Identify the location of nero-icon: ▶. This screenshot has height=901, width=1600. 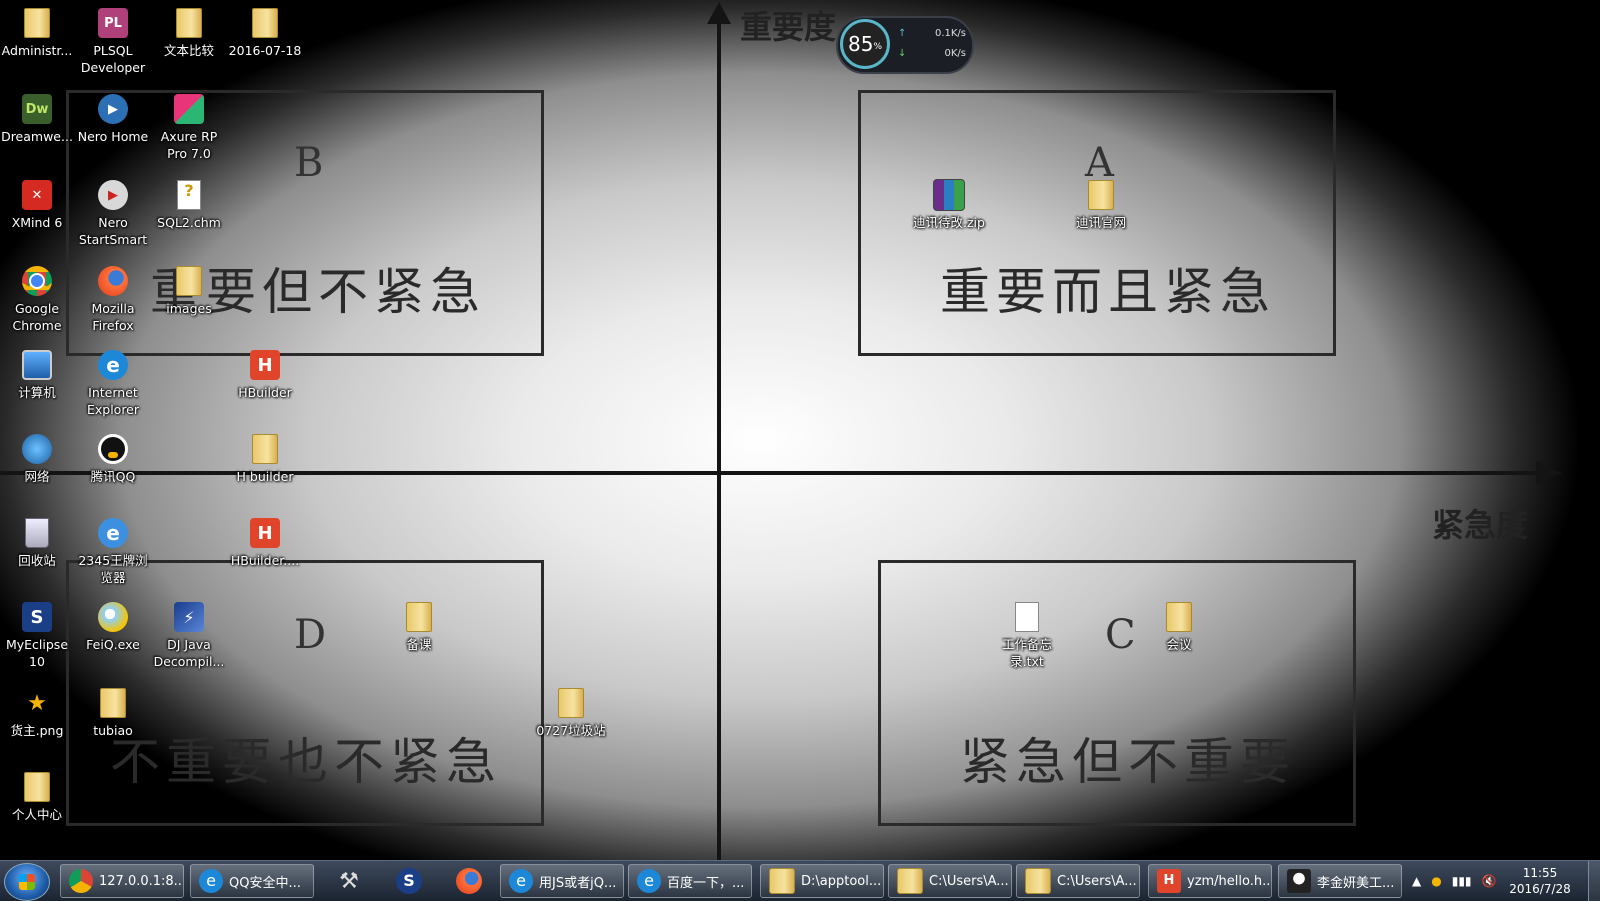
(113, 109).